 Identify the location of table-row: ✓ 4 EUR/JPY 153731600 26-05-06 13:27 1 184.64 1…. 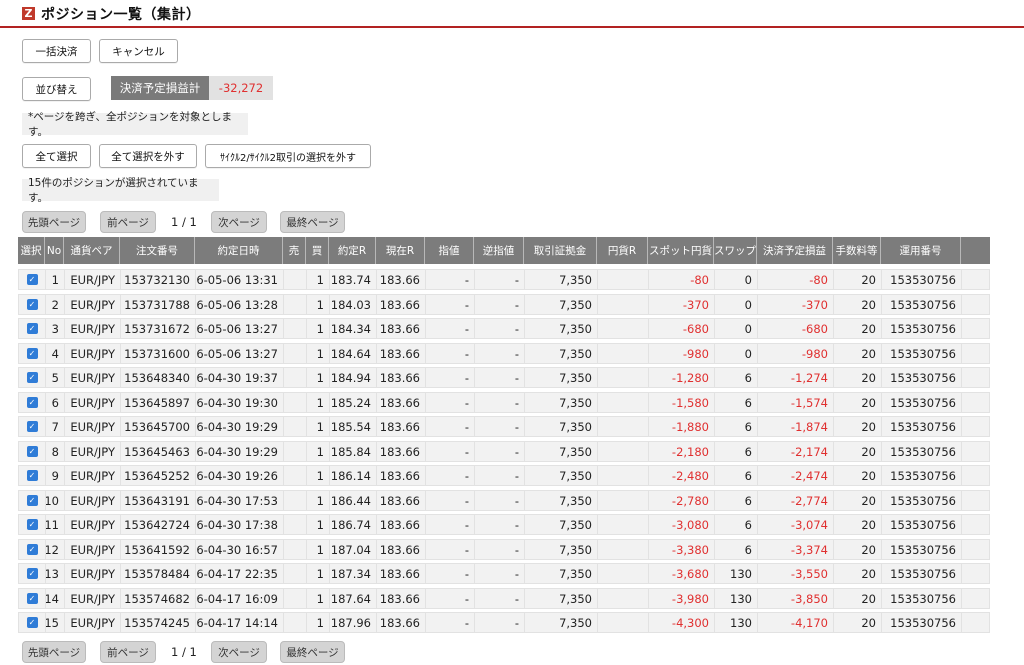
(504, 353).